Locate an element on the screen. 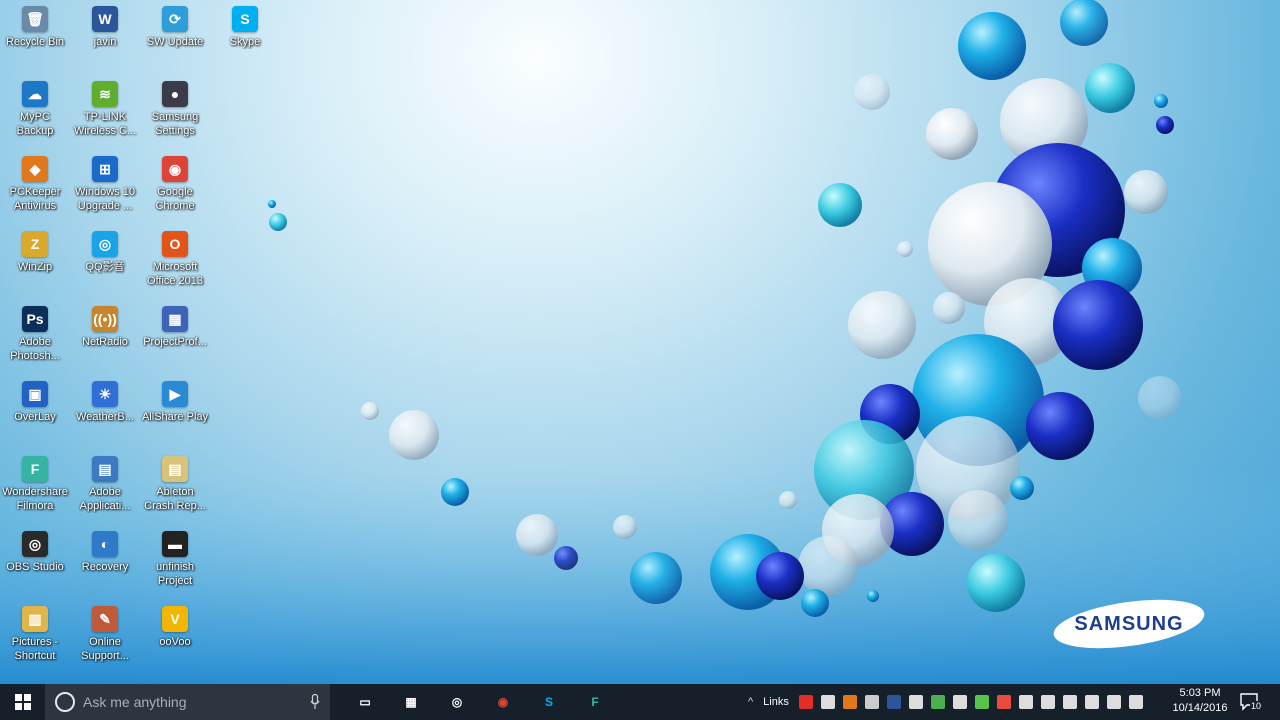 The height and width of the screenshot is (720, 1280). desktop-icon-label: Skype is located at coordinates (245, 42).